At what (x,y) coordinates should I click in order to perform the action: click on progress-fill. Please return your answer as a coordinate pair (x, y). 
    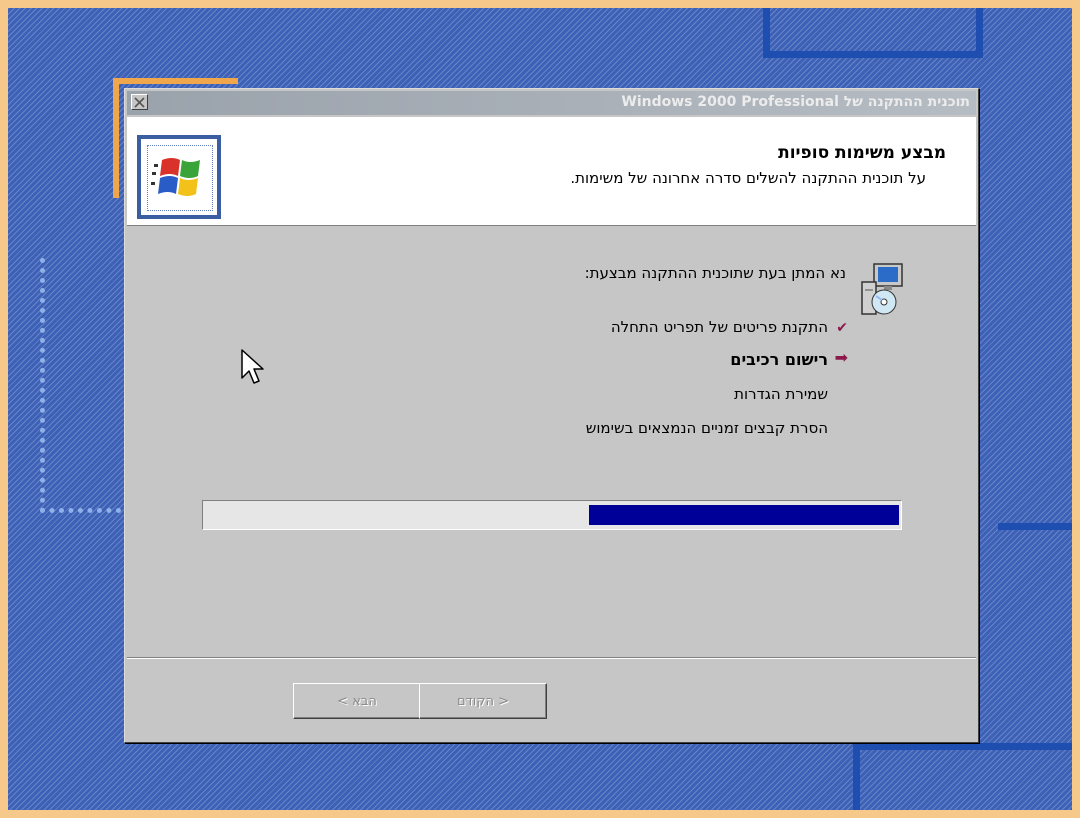
    Looking at the image, I should click on (743, 515).